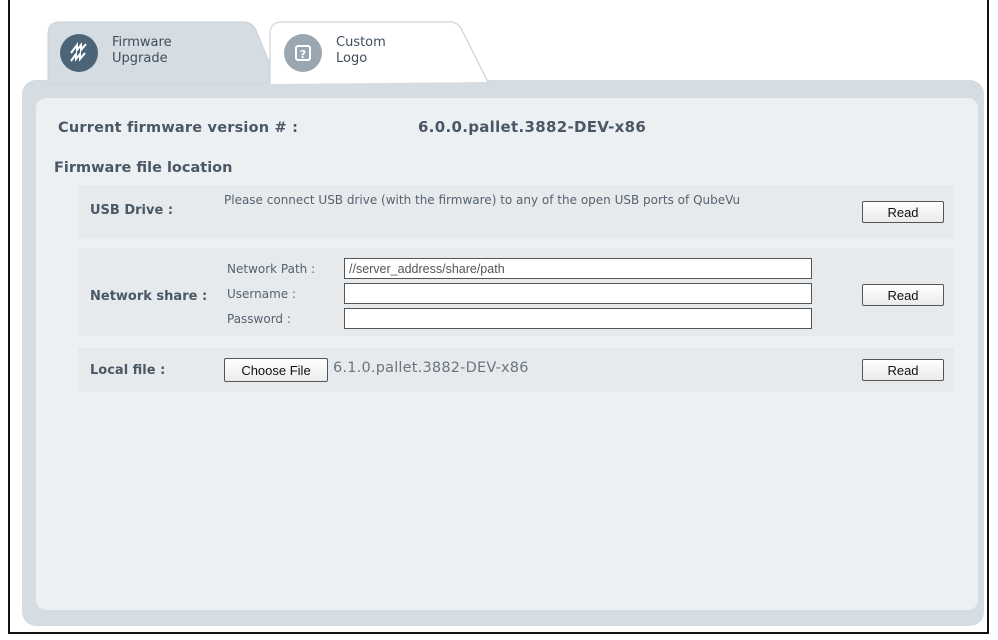 This screenshot has width=998, height=640. I want to click on tab-custom-logo: ? Custom Logo, so click(369, 51).